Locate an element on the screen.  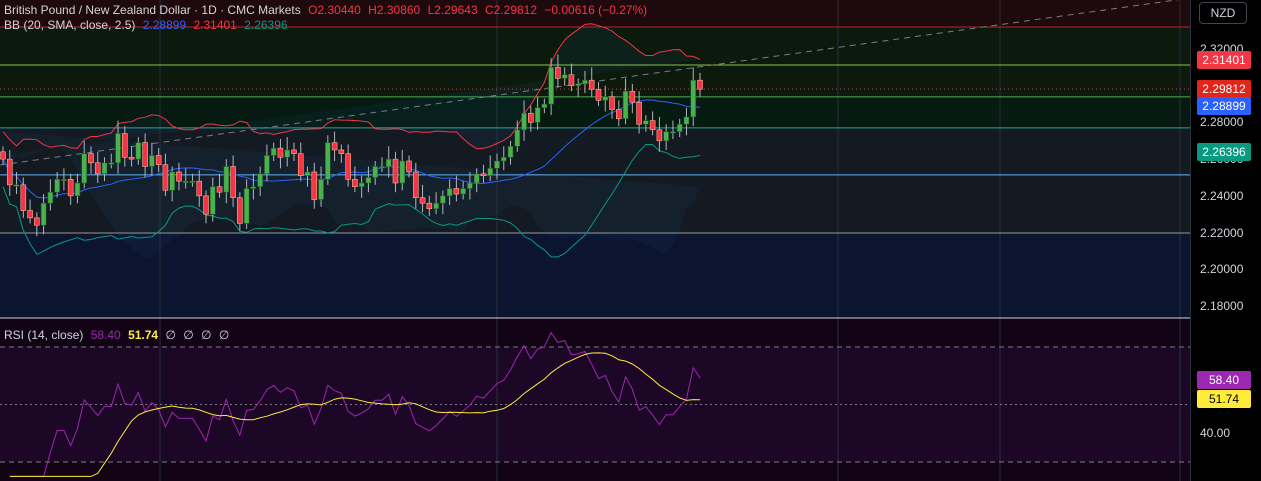
rsi-legend: RSI (14, close) 58.40 51.74 ∅ ∅ ∅ ∅ is located at coordinates (118, 335).